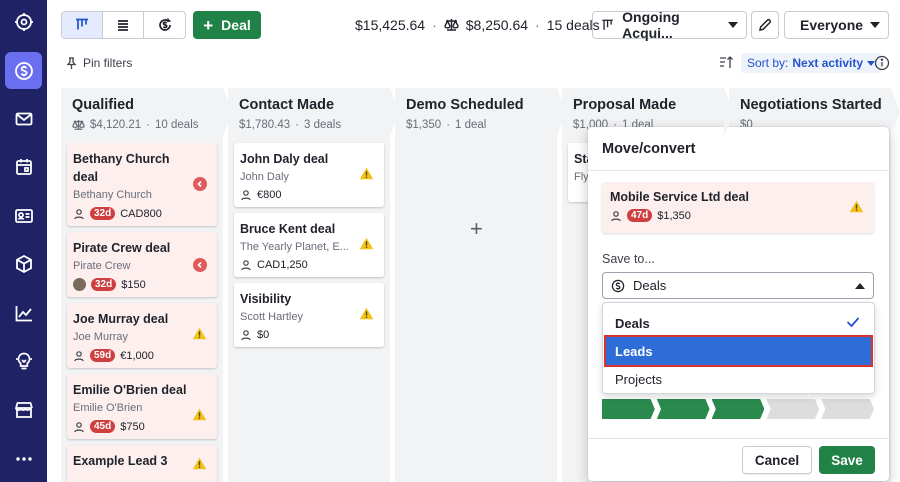 This screenshot has width=900, height=482. I want to click on deal-org: Pirate Crew, so click(102, 266).